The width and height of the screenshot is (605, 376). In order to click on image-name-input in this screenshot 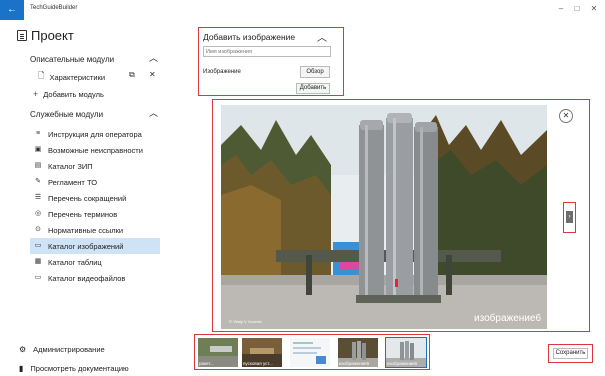, I will do `click(267, 51)`.